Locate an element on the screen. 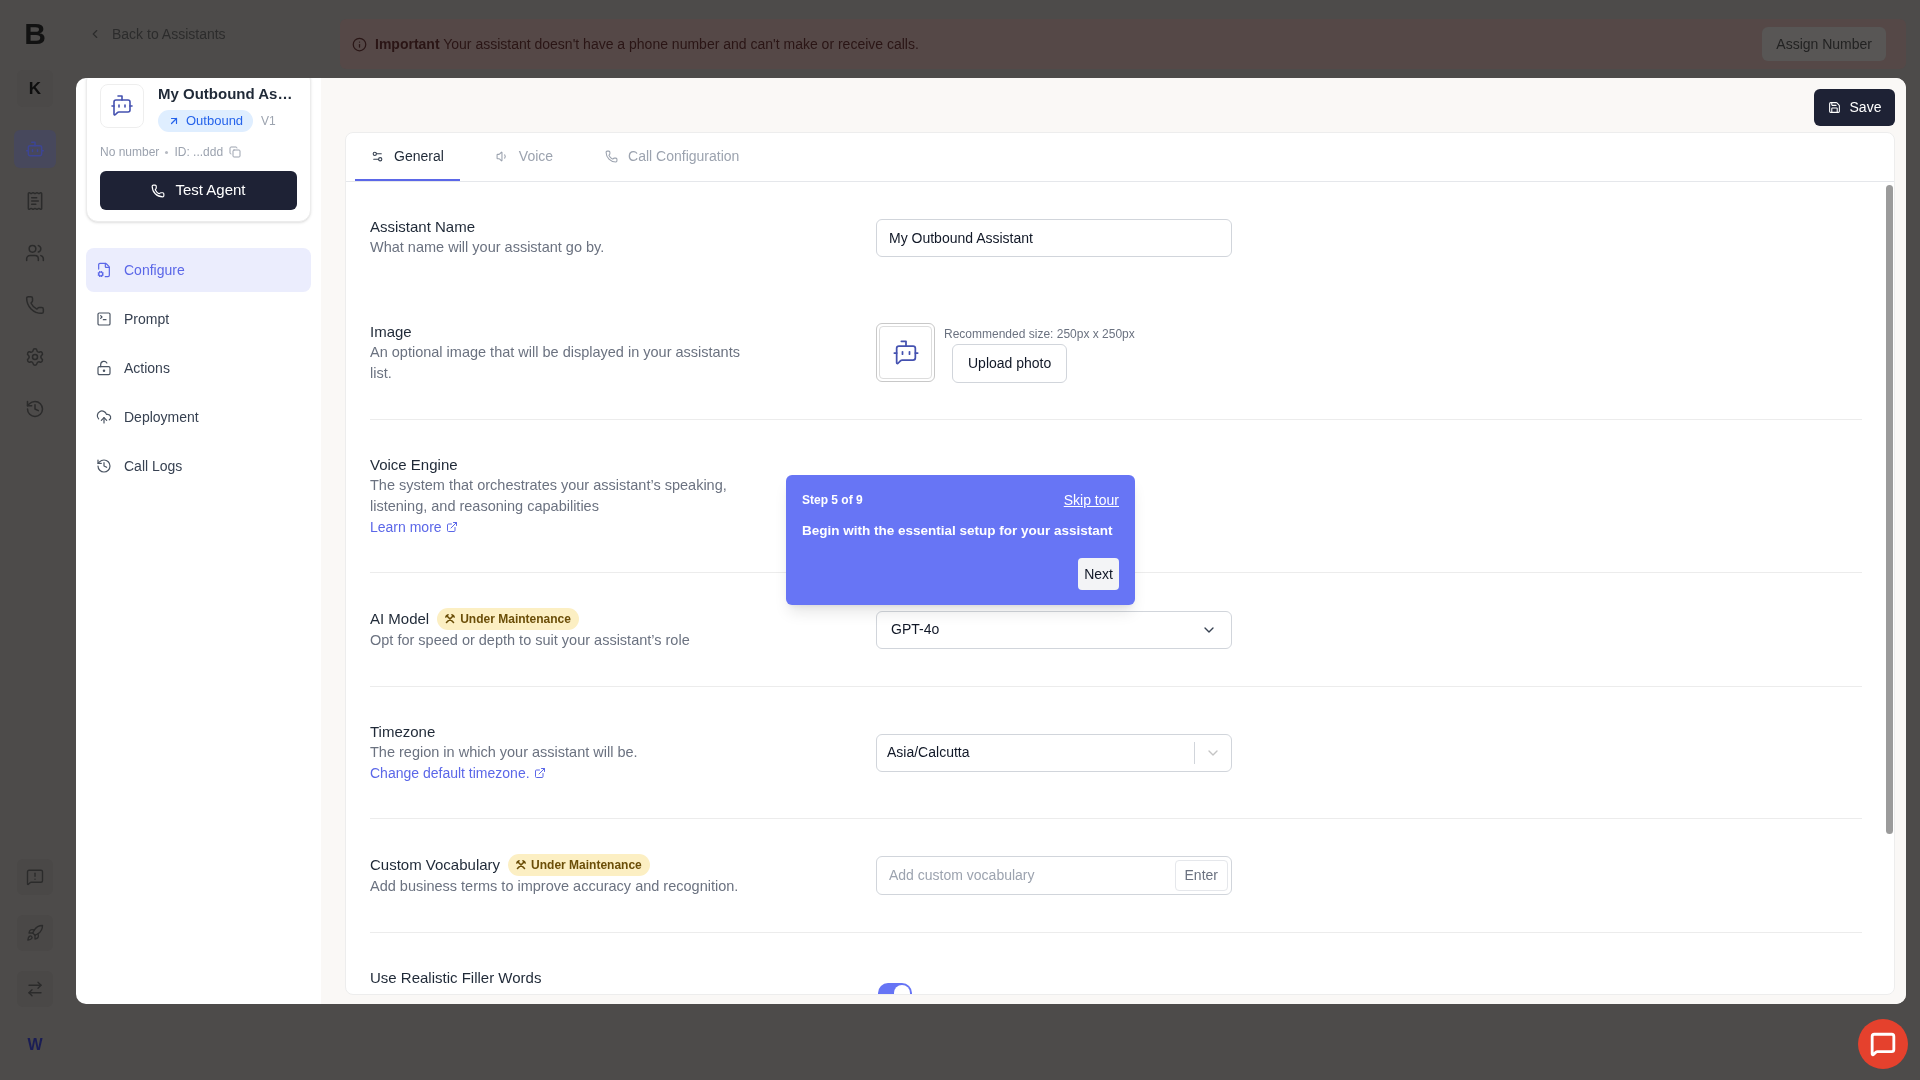 This screenshot has height=1080, width=1920. field-label: Voice Engine is located at coordinates (414, 465).